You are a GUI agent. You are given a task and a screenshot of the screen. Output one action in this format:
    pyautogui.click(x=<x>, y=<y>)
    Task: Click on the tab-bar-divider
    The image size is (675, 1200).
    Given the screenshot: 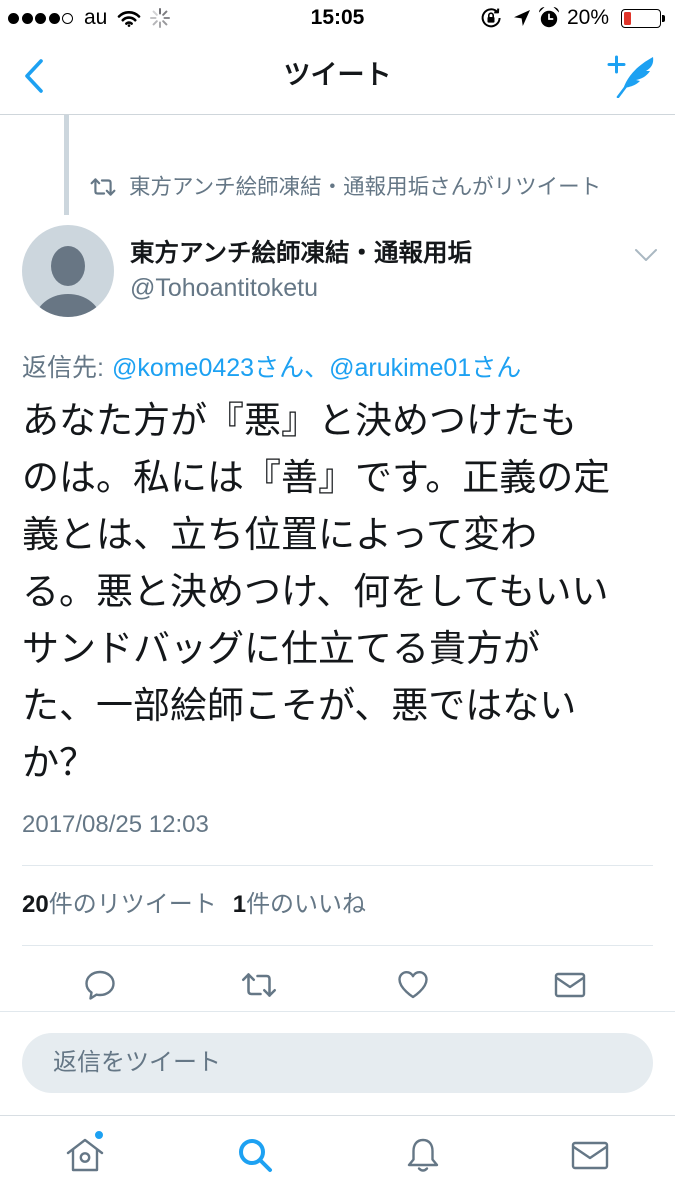 What is the action you would take?
    pyautogui.click(x=337, y=1115)
    